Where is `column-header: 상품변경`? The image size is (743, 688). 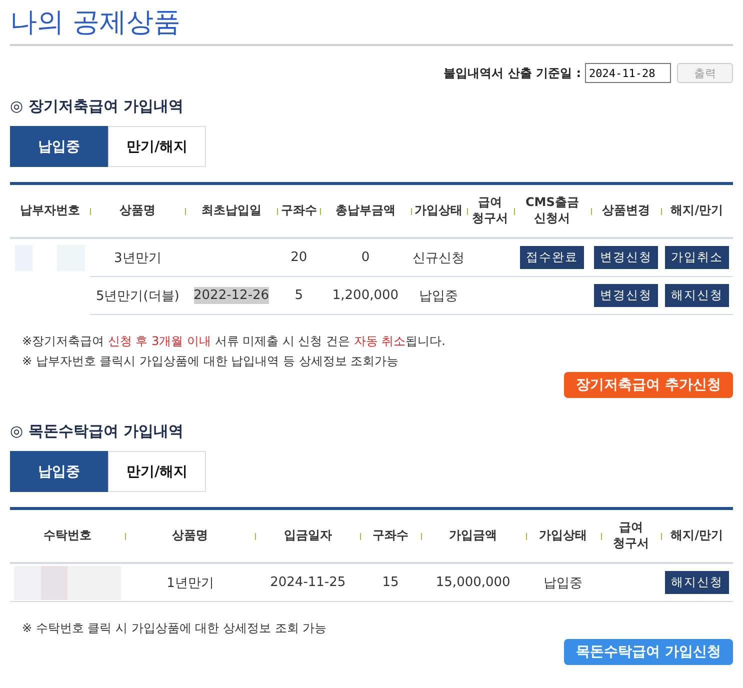
column-header: 상품변경 is located at coordinates (625, 211).